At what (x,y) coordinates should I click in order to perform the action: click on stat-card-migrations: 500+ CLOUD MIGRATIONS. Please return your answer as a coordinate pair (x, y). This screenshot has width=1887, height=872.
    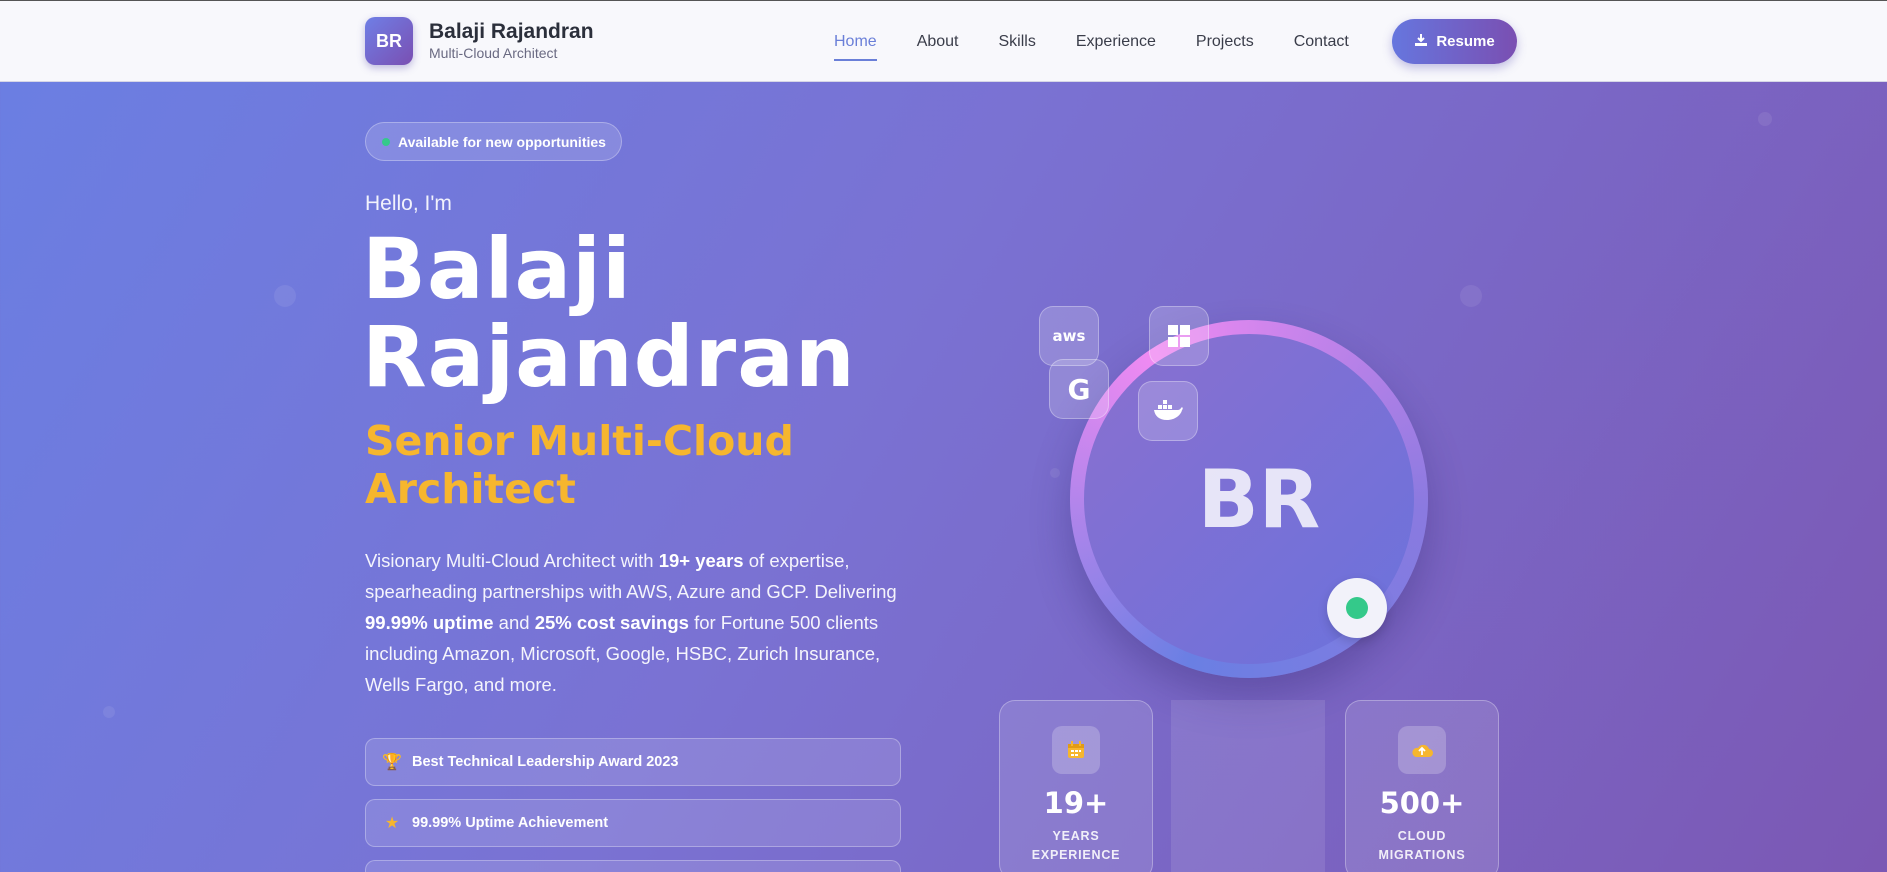
    Looking at the image, I should click on (1422, 786).